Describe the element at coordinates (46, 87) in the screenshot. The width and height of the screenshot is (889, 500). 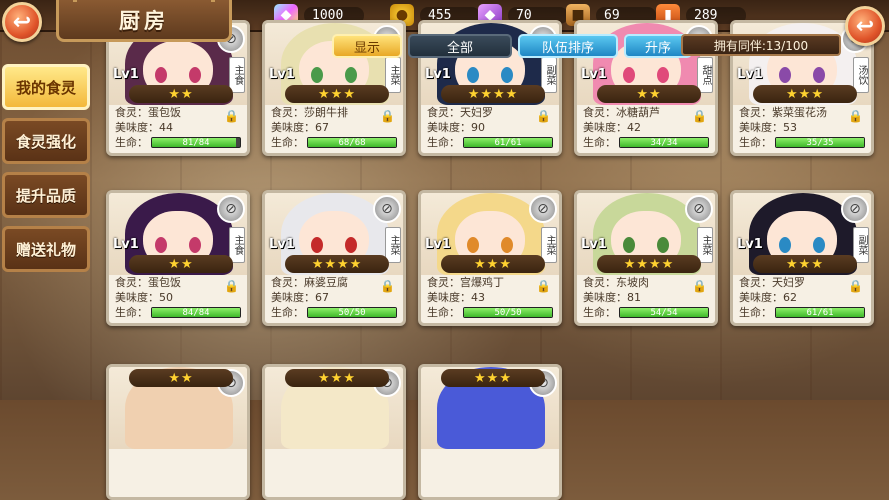
I see `sidebar-item-my-food-souls: 我的食灵` at that location.